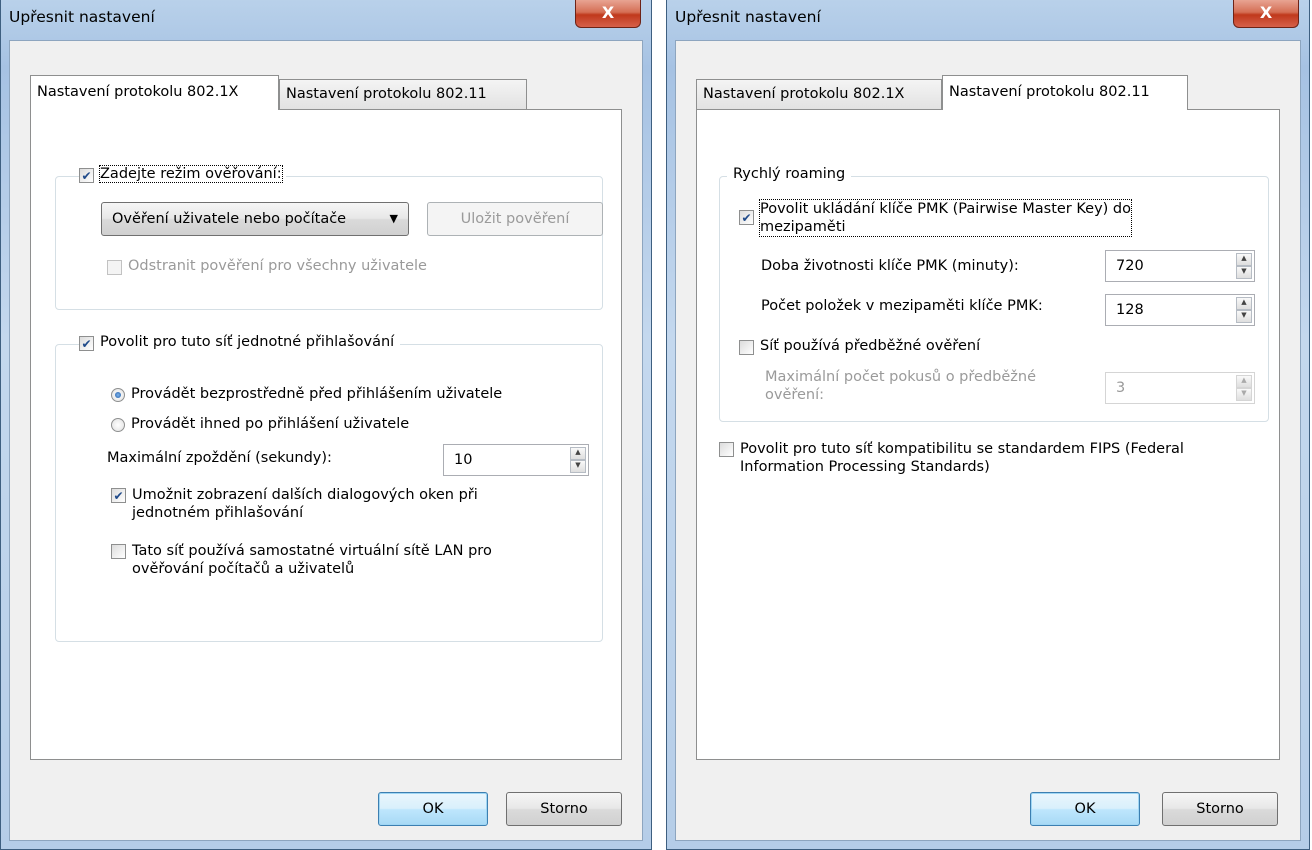  Describe the element at coordinates (746, 217) in the screenshot. I see `pmk-cache-checkbox` at that location.